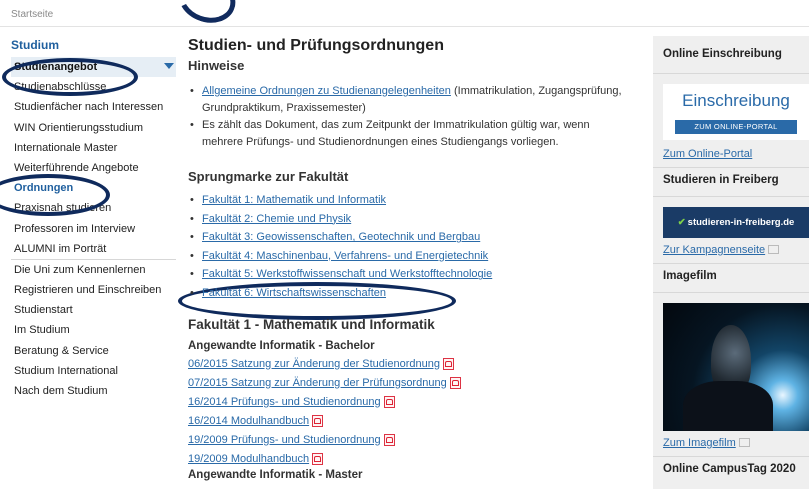 The width and height of the screenshot is (809, 489). I want to click on sidebar-item-im-studium: Im Studium, so click(93, 330).